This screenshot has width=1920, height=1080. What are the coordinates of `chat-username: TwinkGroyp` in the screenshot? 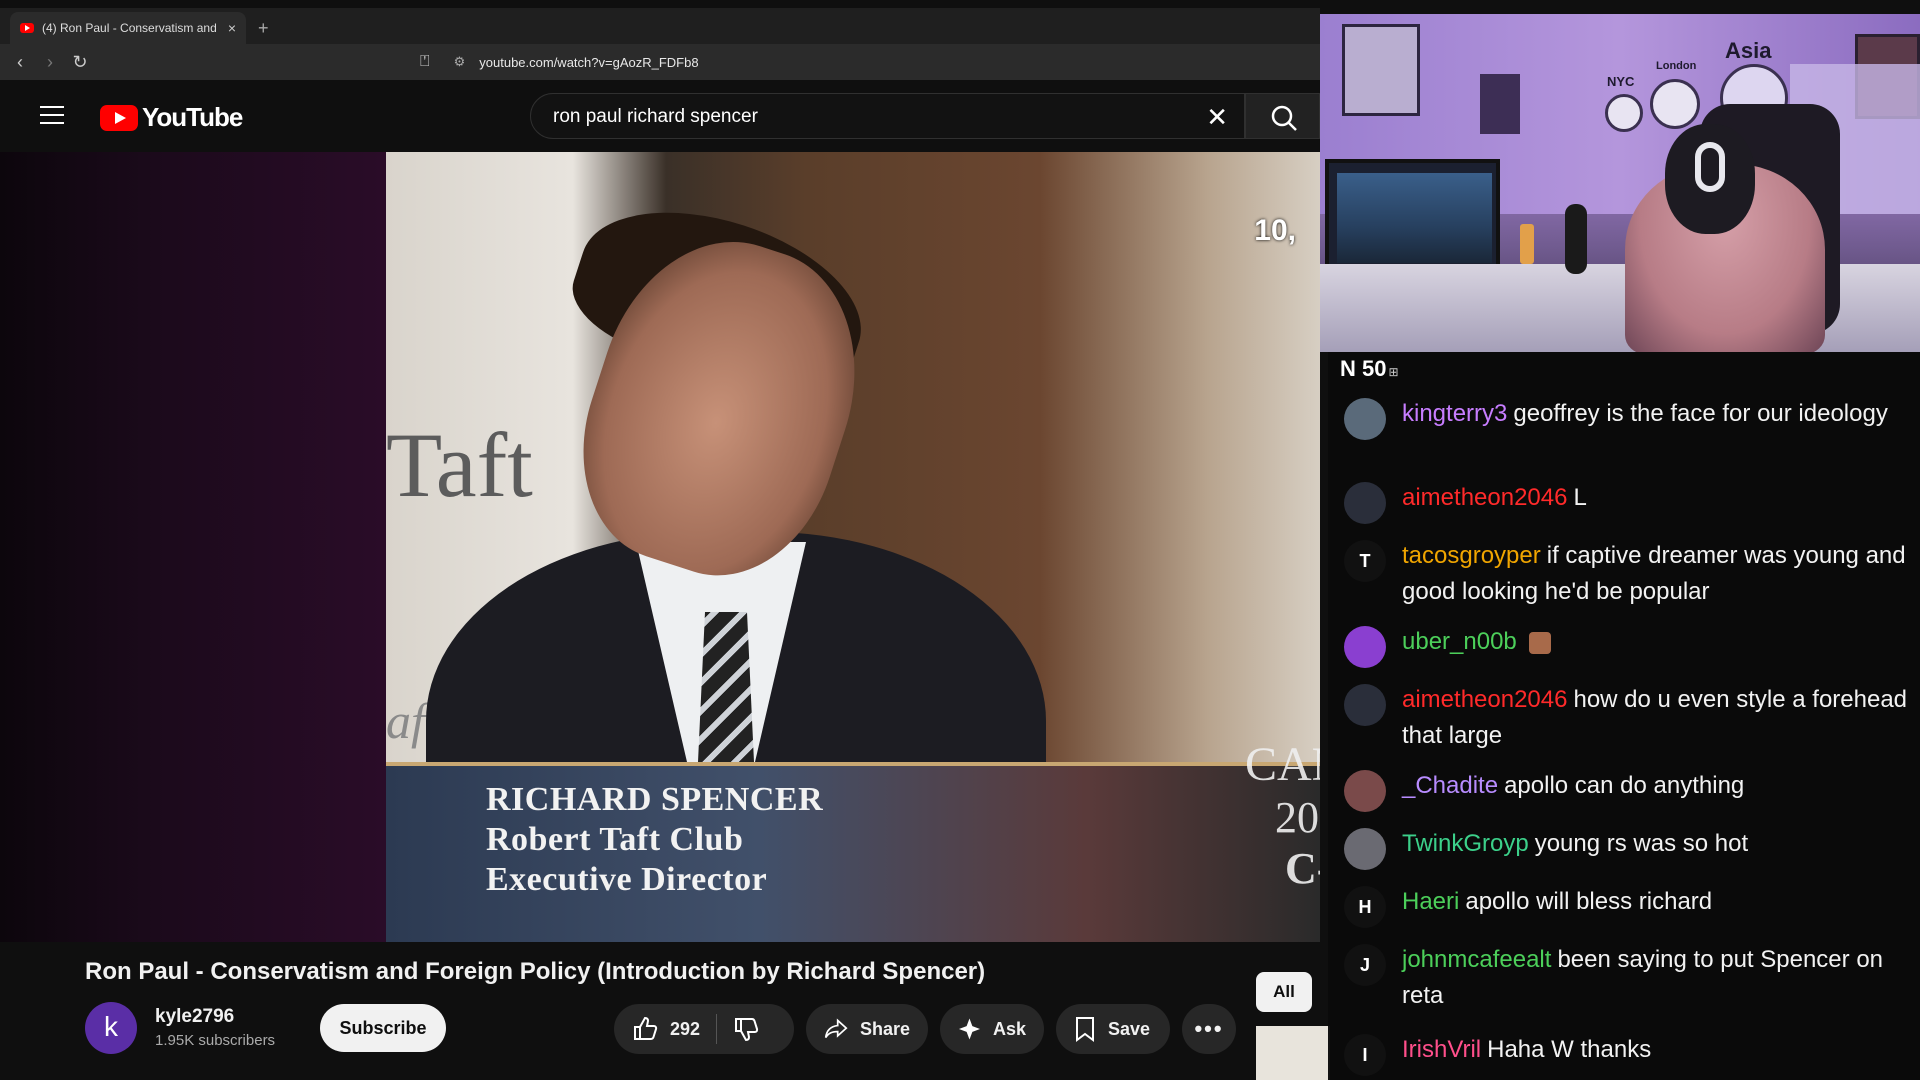 It's located at (1465, 843).